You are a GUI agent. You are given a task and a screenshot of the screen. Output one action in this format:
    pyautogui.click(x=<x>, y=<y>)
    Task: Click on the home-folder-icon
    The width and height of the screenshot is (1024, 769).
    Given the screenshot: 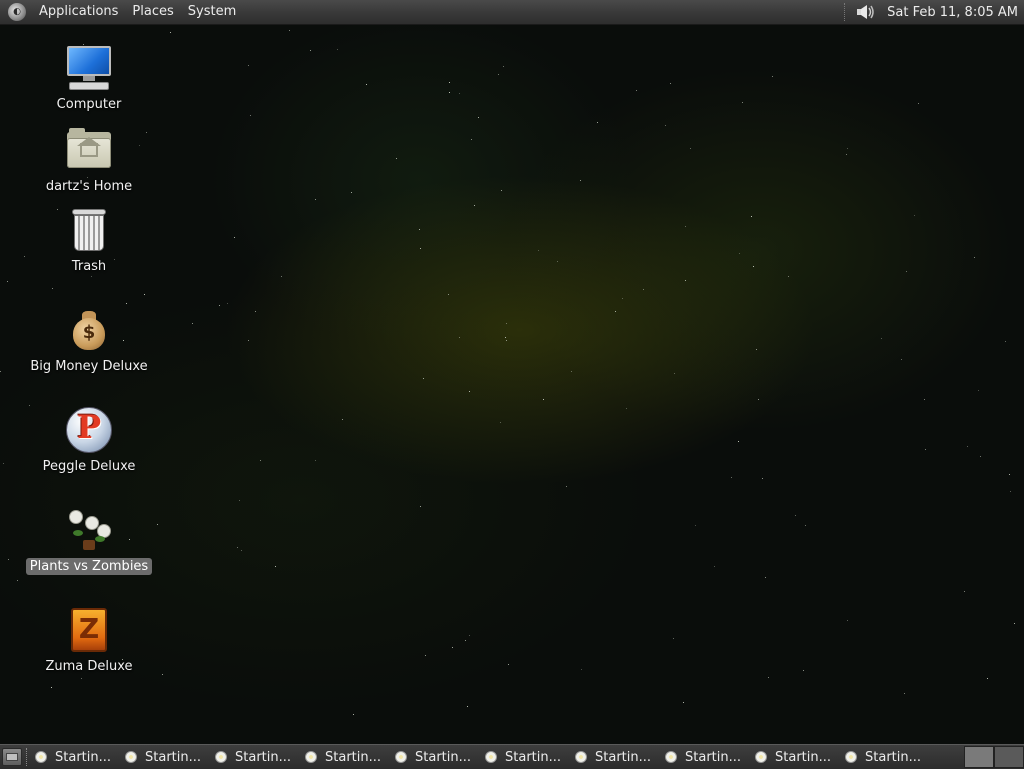 What is the action you would take?
    pyautogui.click(x=89, y=150)
    